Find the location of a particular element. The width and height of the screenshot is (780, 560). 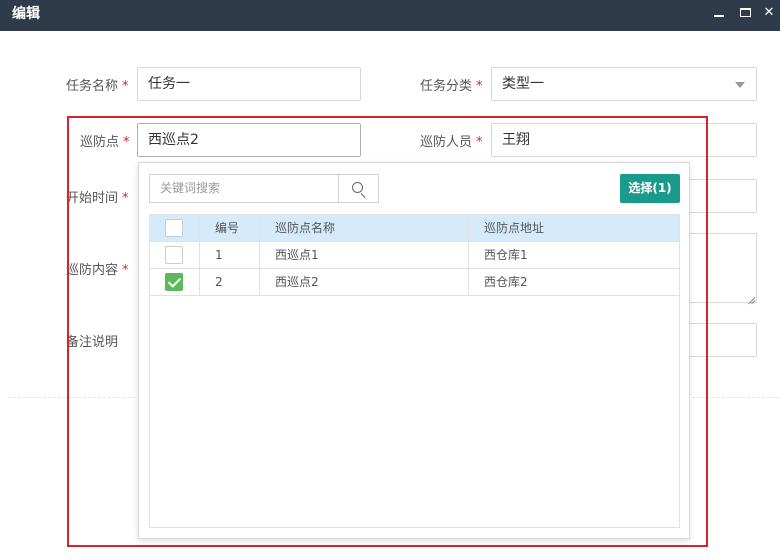

row-id: 1 is located at coordinates (230, 255).